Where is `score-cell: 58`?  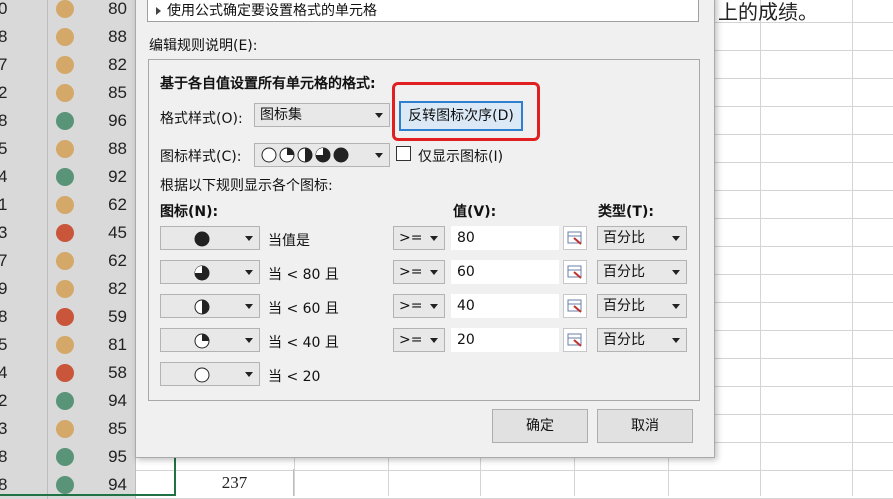 score-cell: 58 is located at coordinates (92, 373).